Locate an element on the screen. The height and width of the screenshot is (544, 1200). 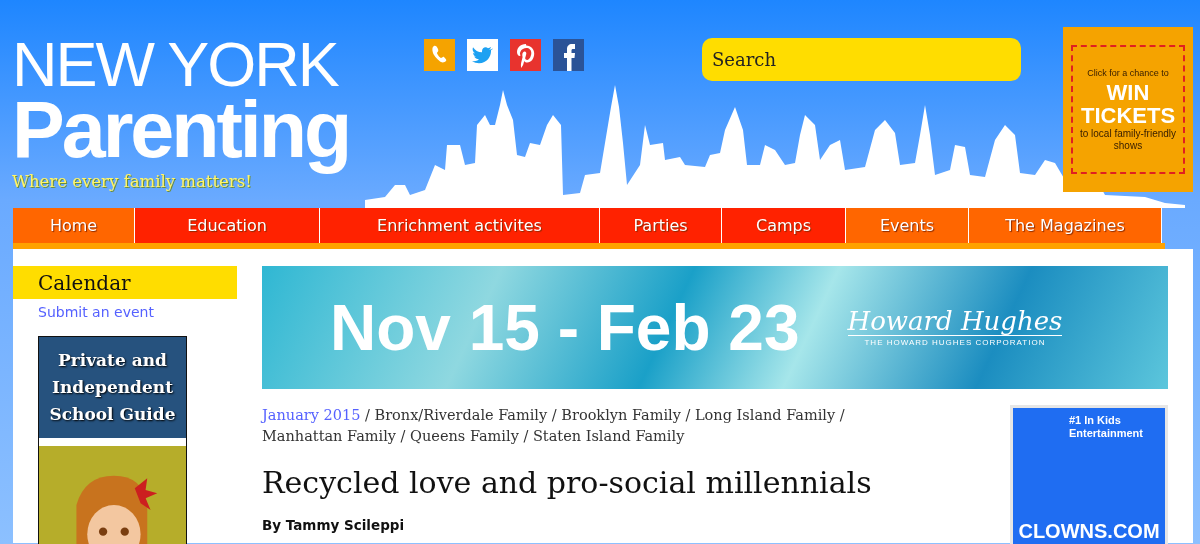
ad-headline: Private and Independent School Guide is located at coordinates (112, 391).